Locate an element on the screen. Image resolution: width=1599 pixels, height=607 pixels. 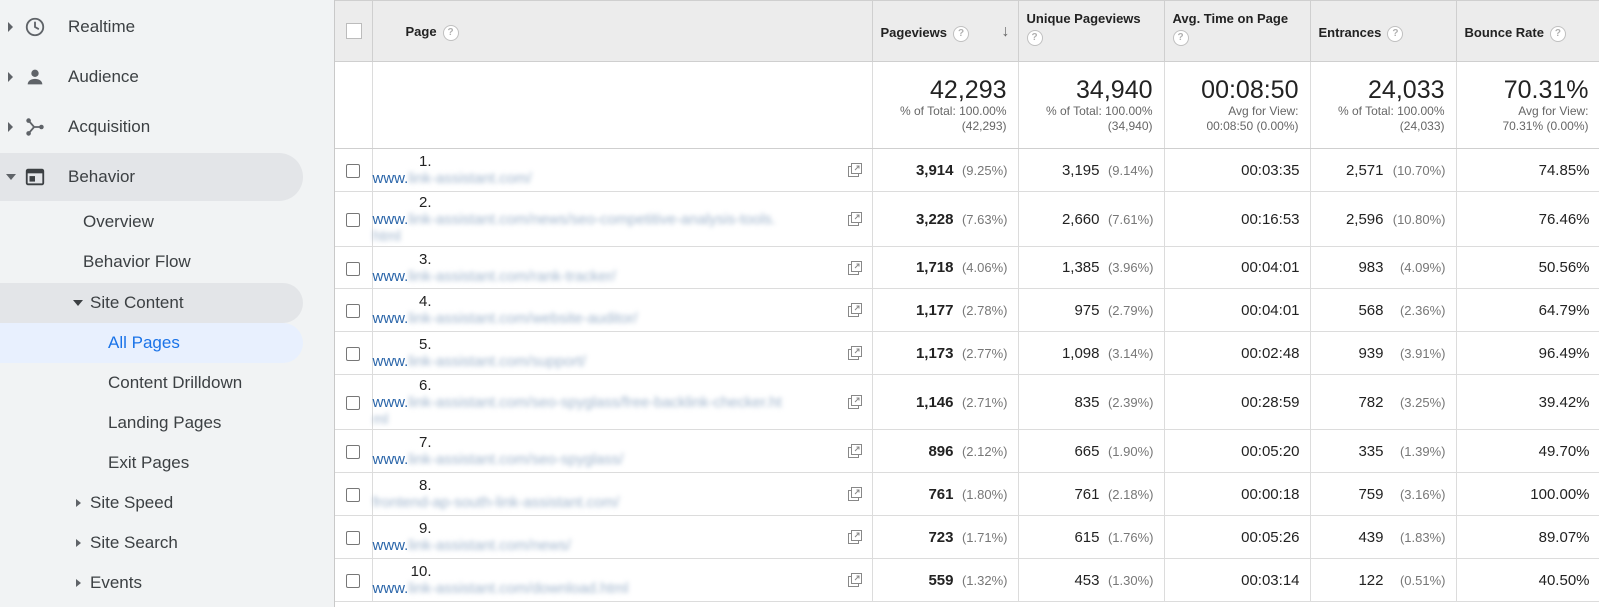
pageviews-cell: 1,718 (4.06%) is located at coordinates (945, 267).